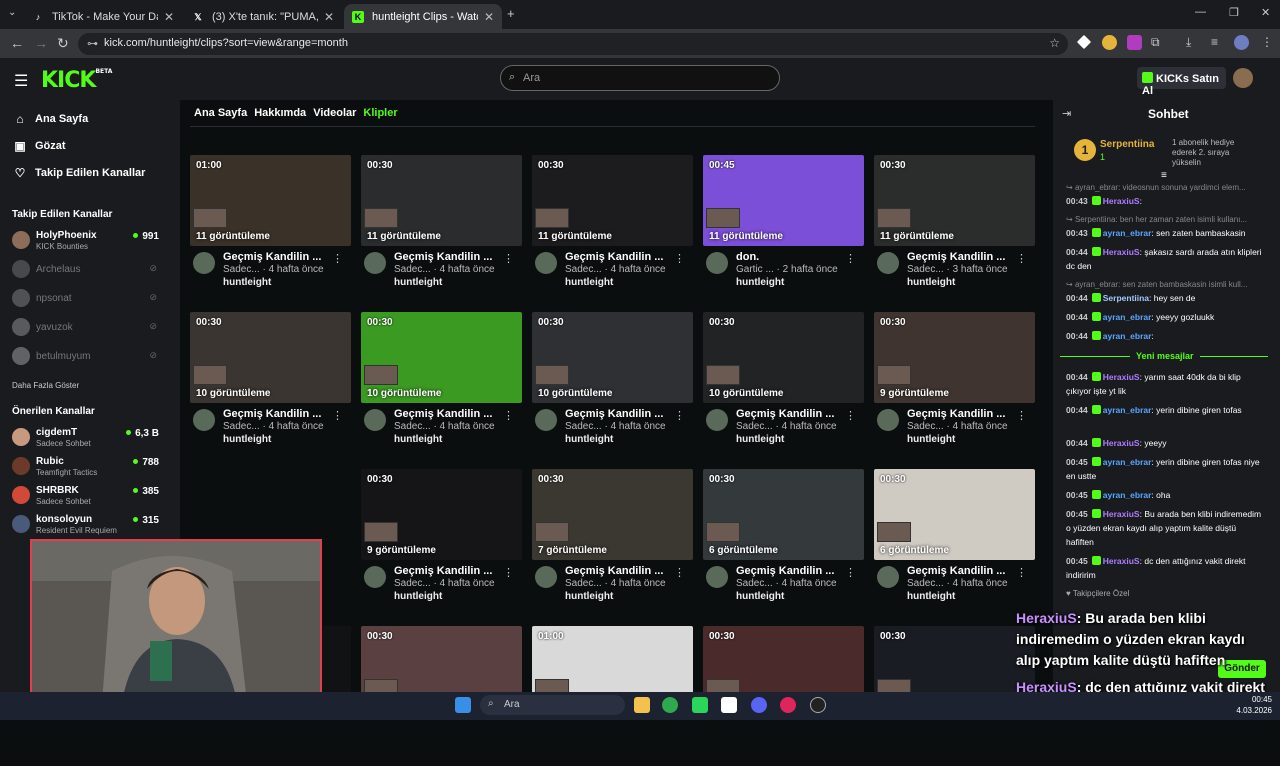 The height and width of the screenshot is (766, 1280). Describe the element at coordinates (79, 173) in the screenshot. I see `sidebar-nav-following: ♡ Takip Edilen Kanallar` at that location.